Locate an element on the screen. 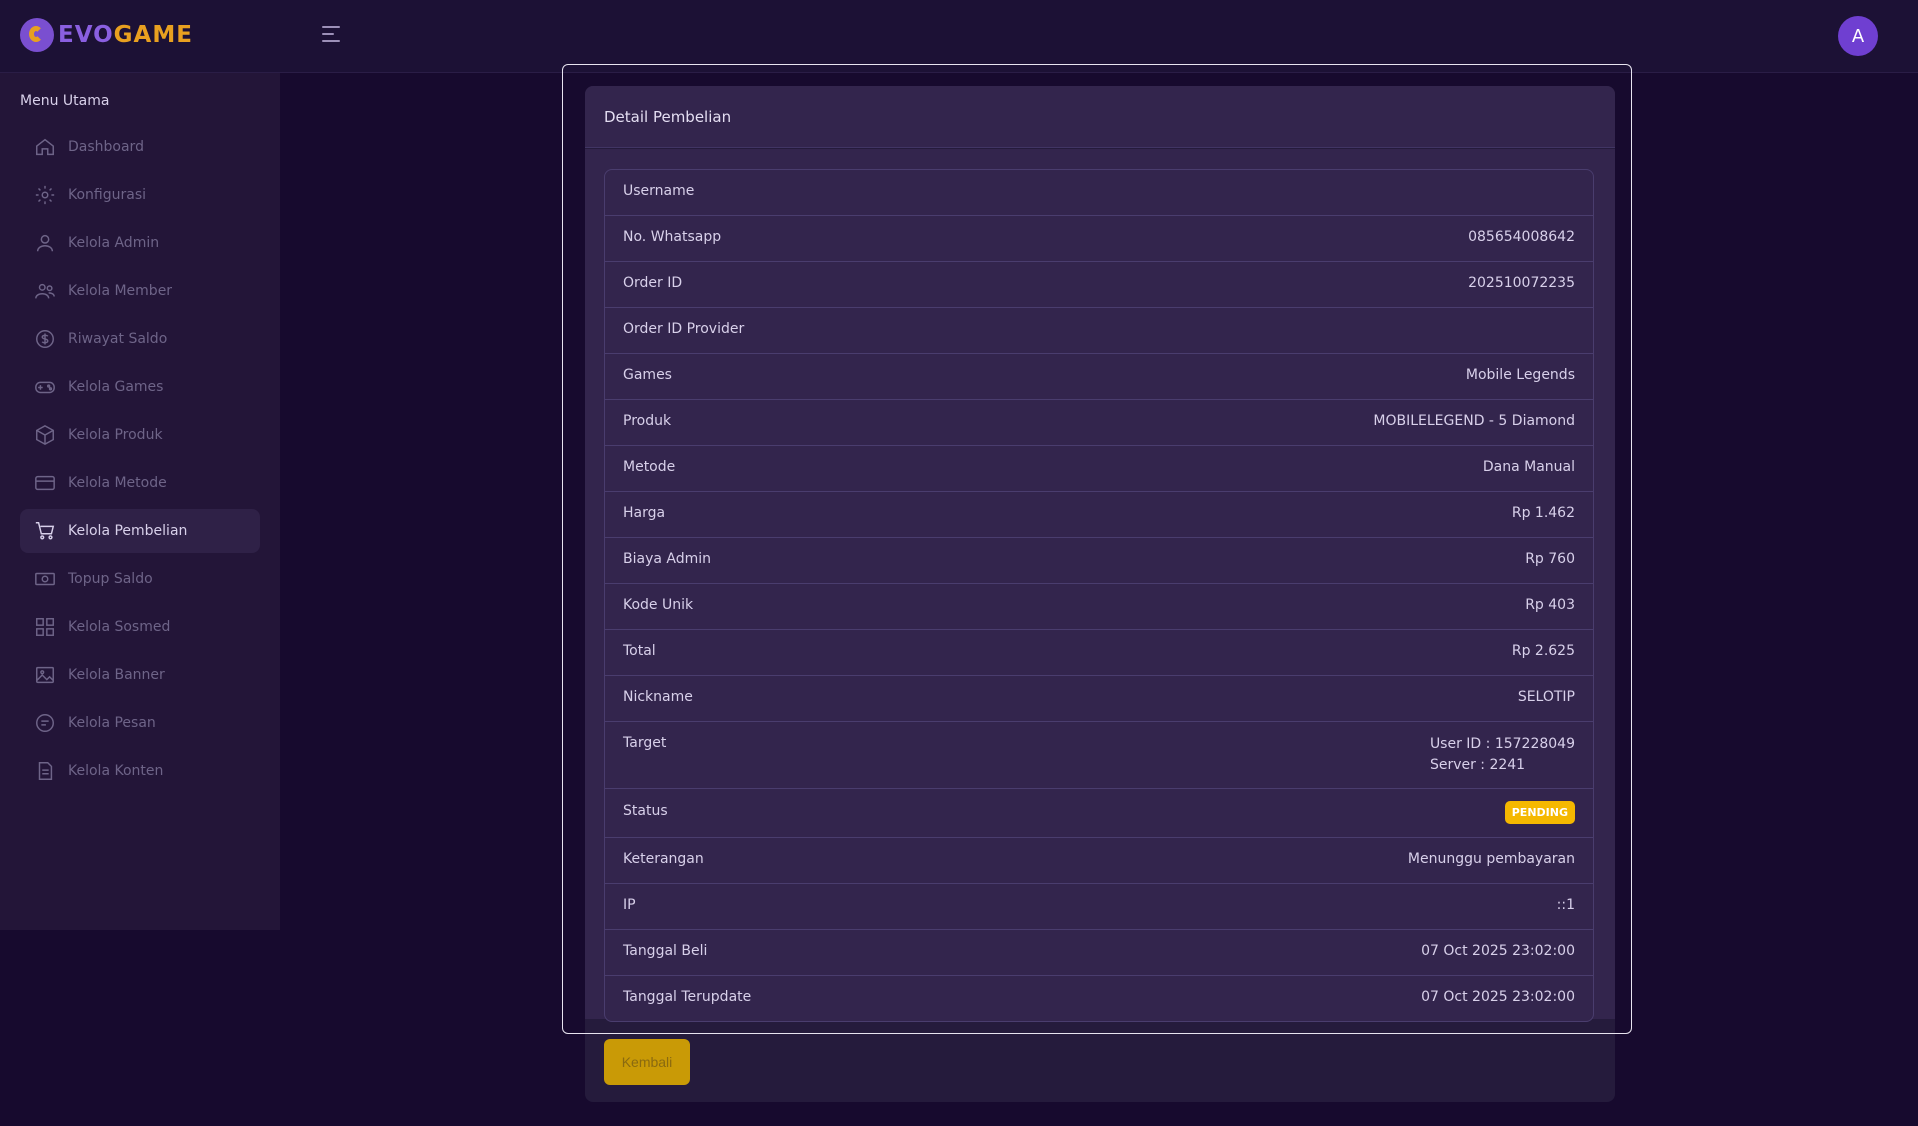 Image resolution: width=1918 pixels, height=1126 pixels. home-icon is located at coordinates (45, 147).